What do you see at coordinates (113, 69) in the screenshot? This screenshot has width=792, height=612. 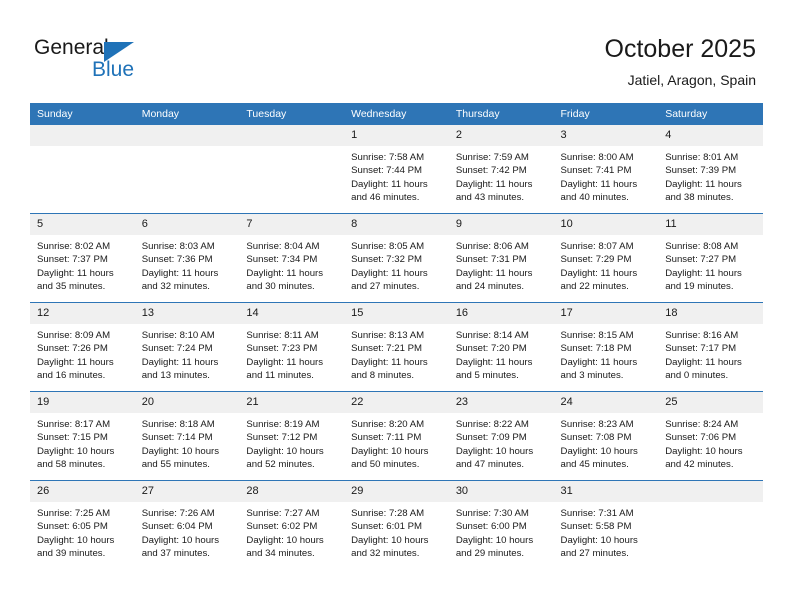 I see `brand-name-blue: Blue` at bounding box center [113, 69].